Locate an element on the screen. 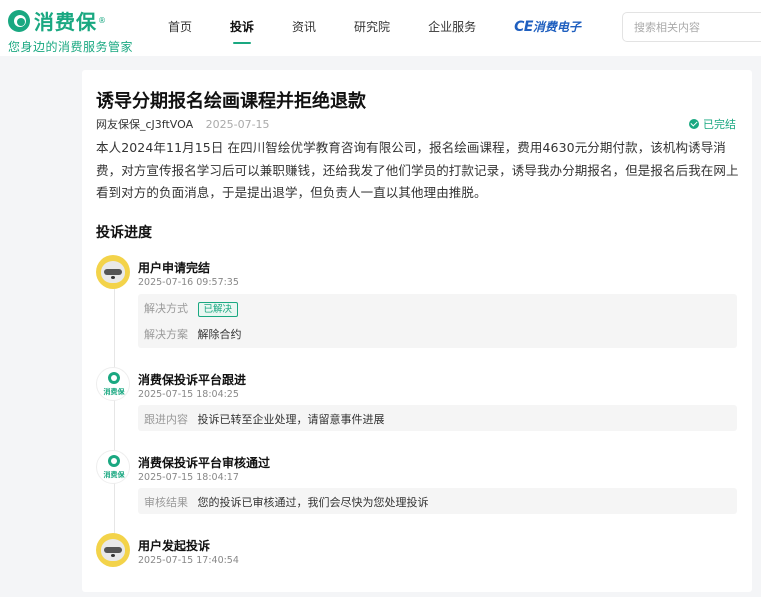  timeline-line is located at coordinates (114, 416).